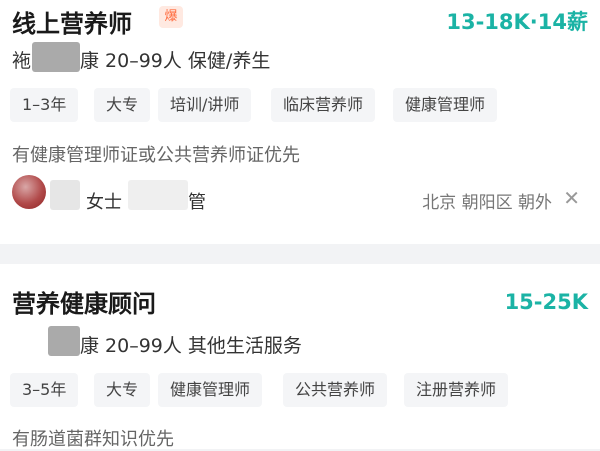  I want to click on recruiter-title: 管, so click(197, 202).